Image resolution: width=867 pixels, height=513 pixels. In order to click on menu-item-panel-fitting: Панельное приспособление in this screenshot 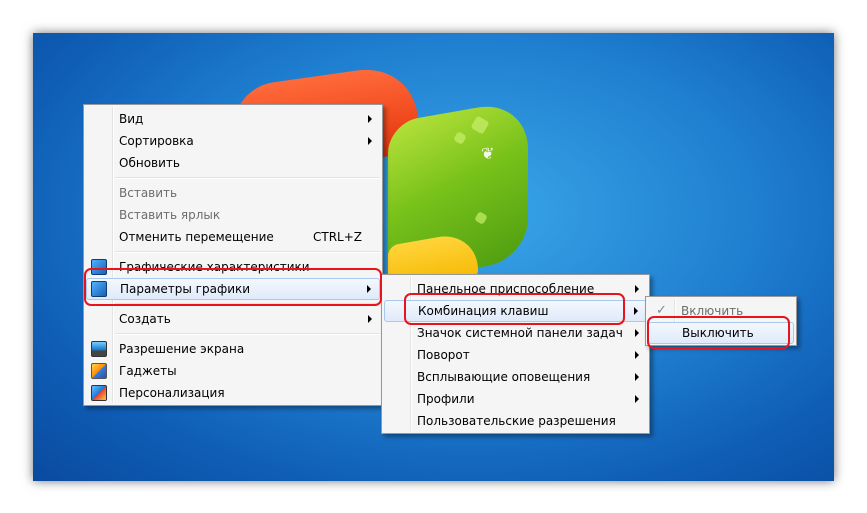, I will do `click(515, 289)`.